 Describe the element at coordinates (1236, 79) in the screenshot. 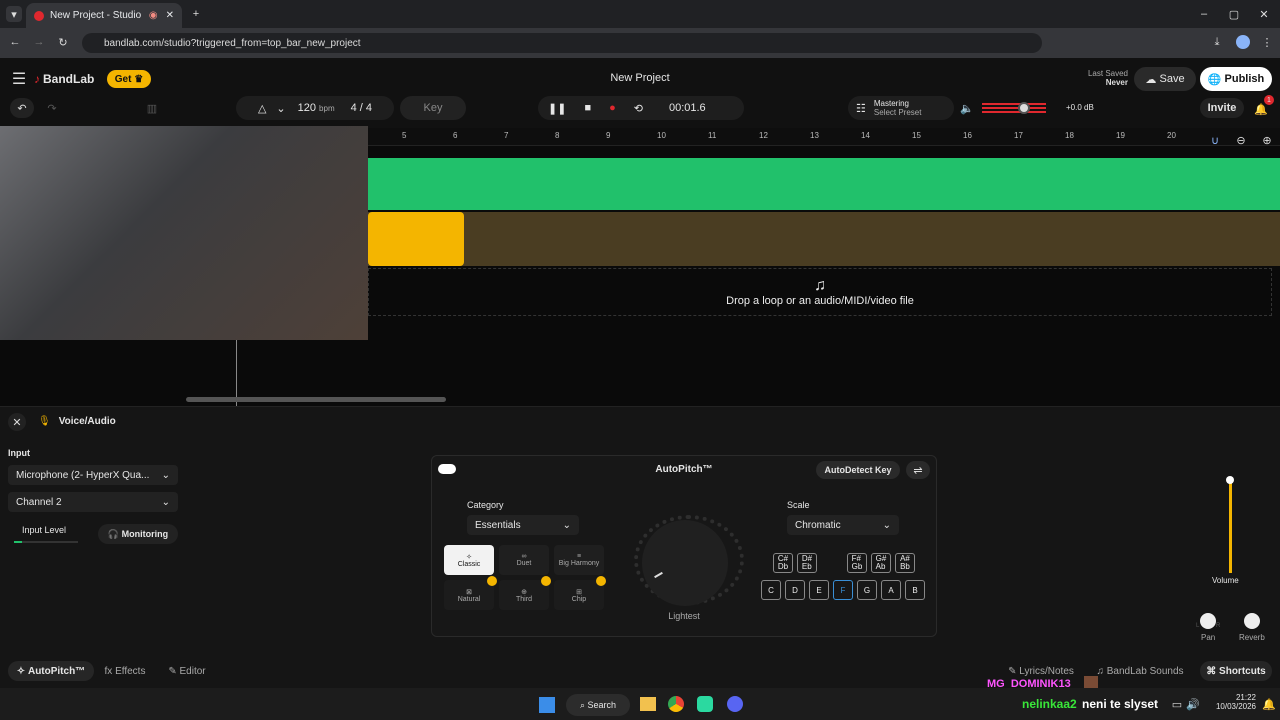

I see `publish-button: 🌐 Publish` at that location.